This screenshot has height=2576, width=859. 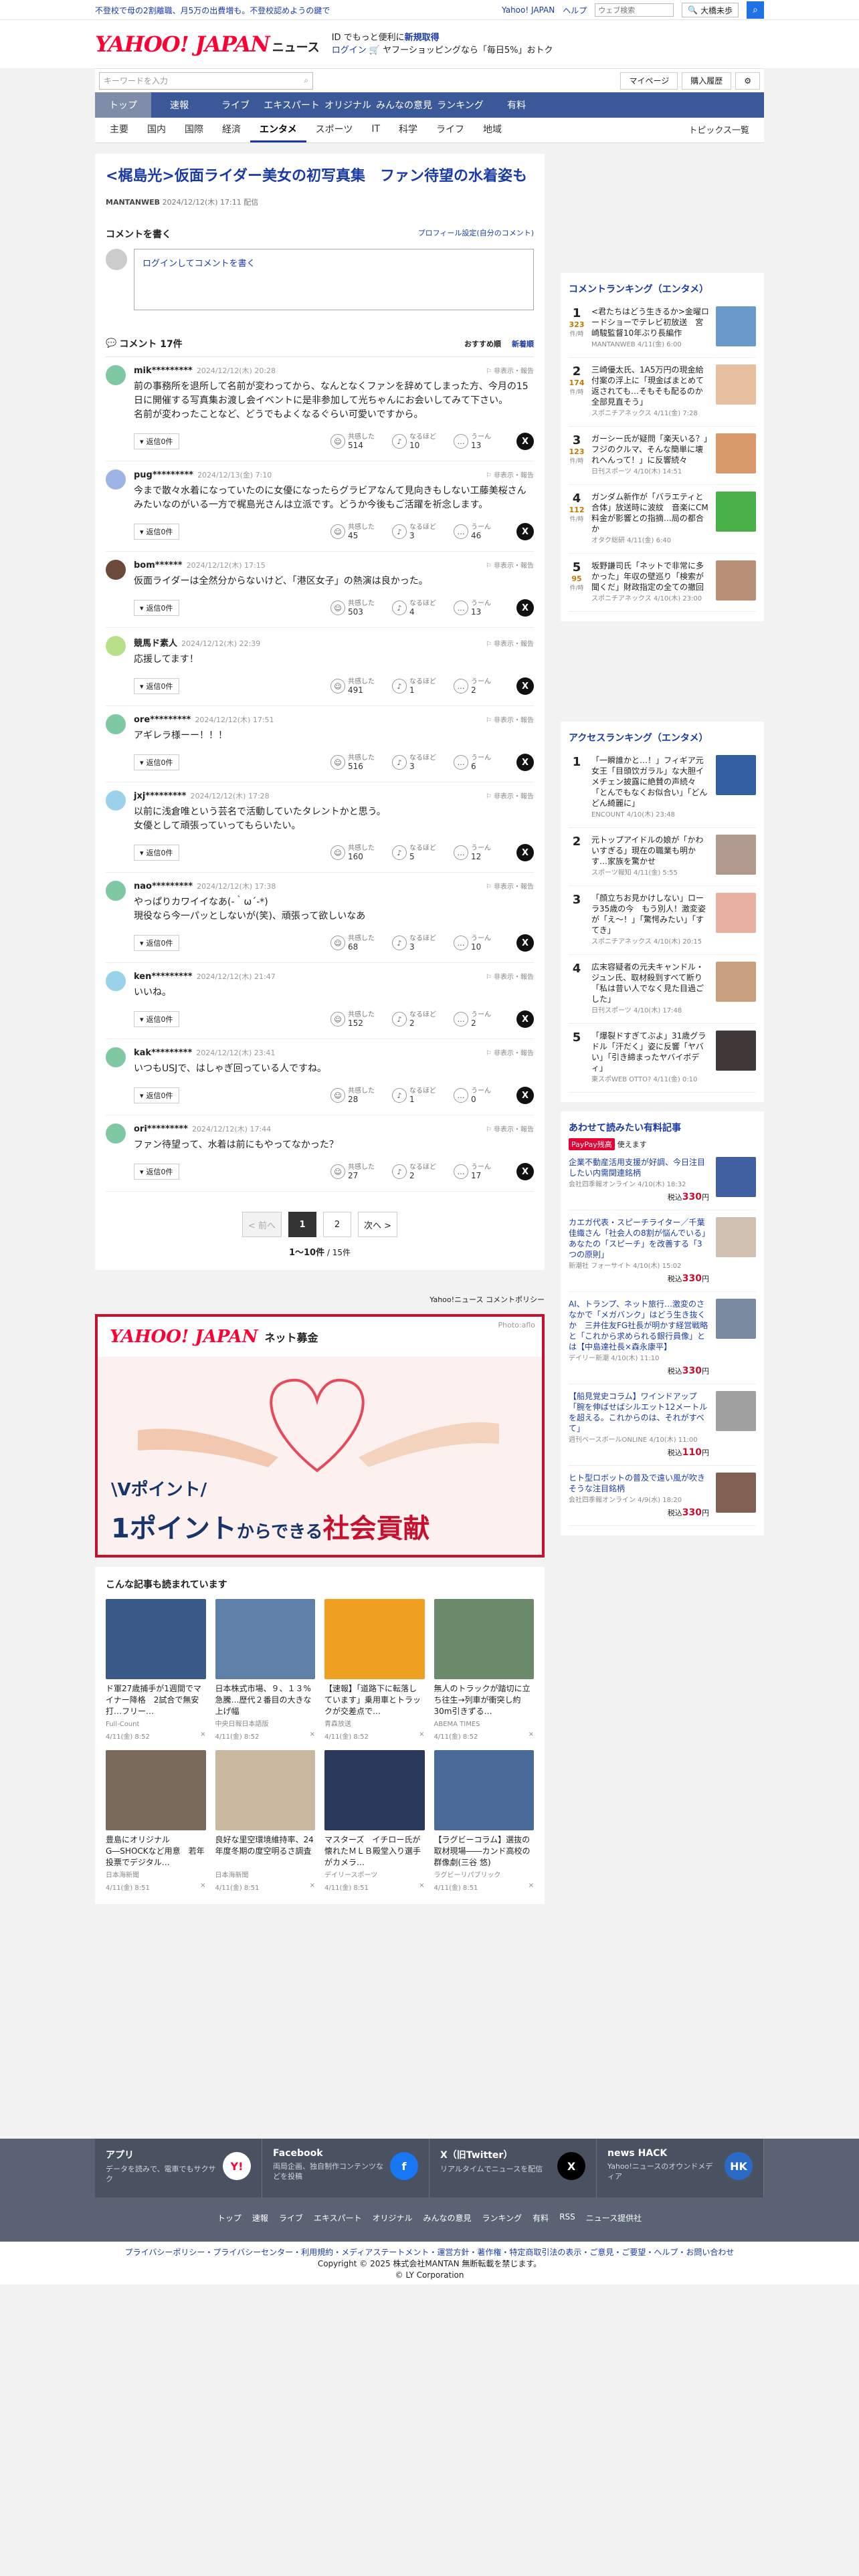 I want to click on footer-link: みんなの意見, so click(x=448, y=2218).